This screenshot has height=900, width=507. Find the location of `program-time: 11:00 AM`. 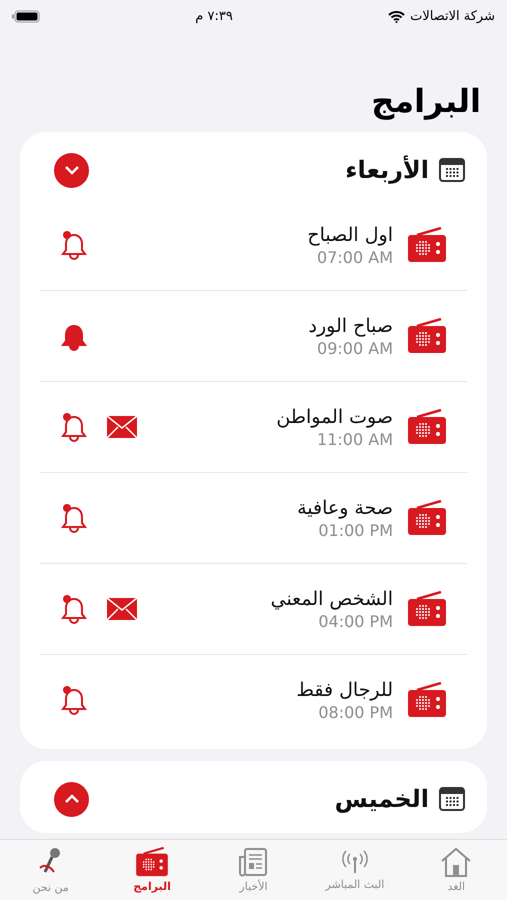

program-time: 11:00 AM is located at coordinates (354, 439).